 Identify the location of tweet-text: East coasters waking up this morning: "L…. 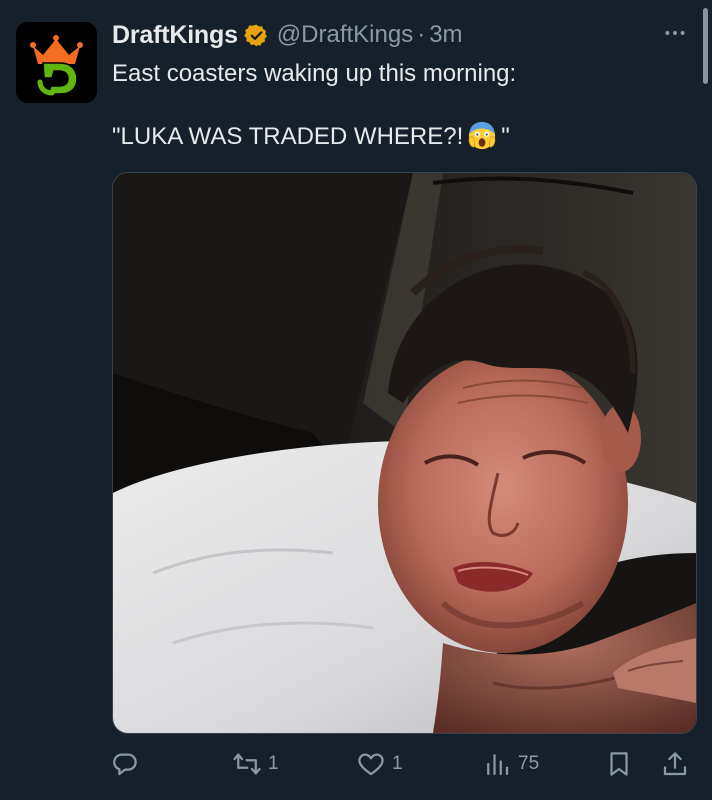
(397, 105).